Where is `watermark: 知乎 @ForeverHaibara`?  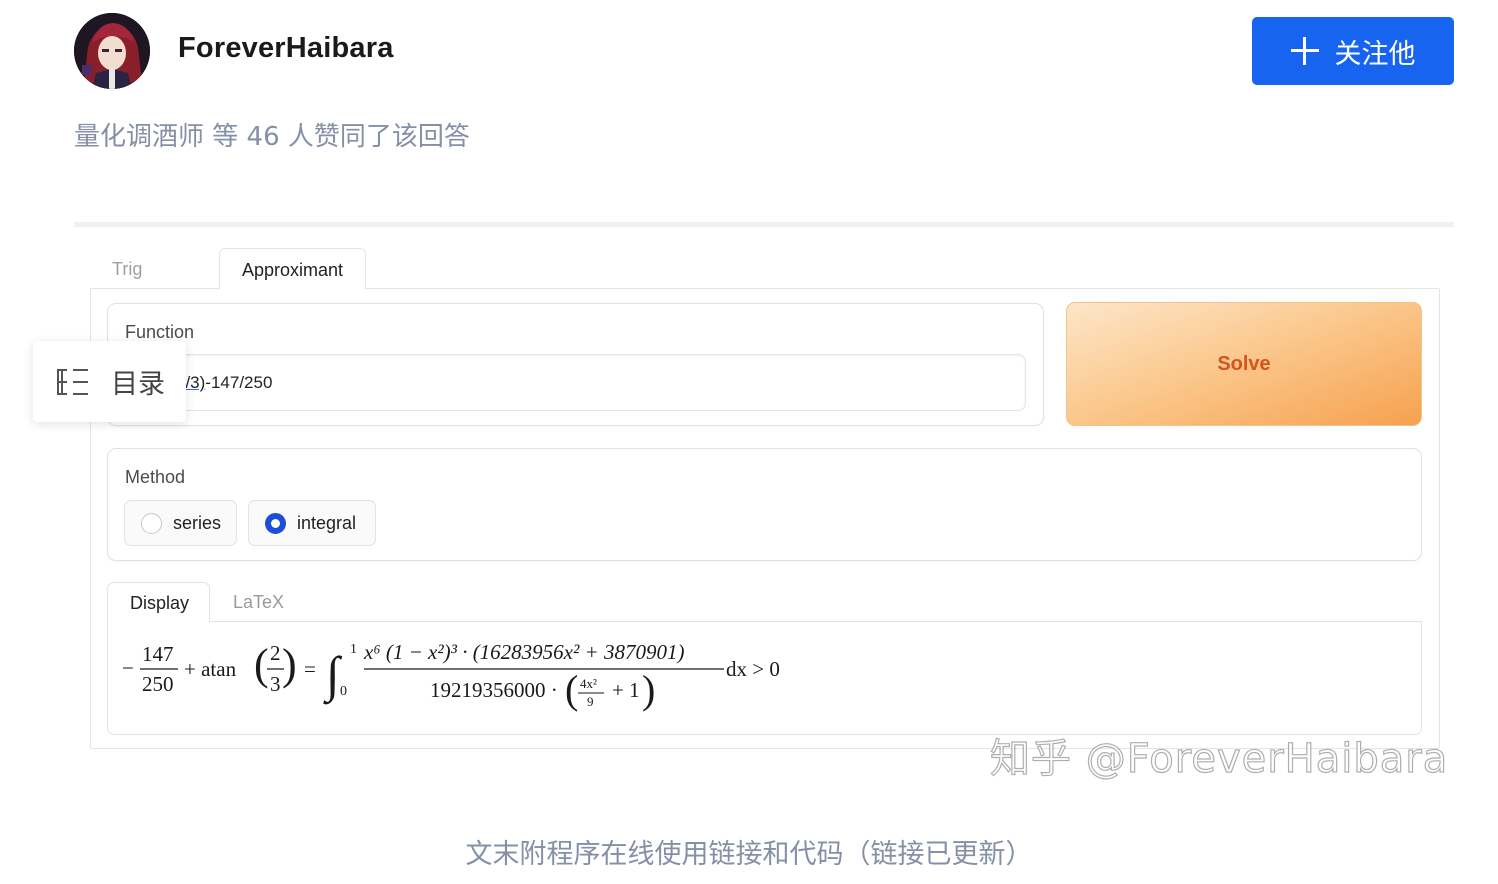 watermark: 知乎 @ForeverHaibara is located at coordinates (1219, 758).